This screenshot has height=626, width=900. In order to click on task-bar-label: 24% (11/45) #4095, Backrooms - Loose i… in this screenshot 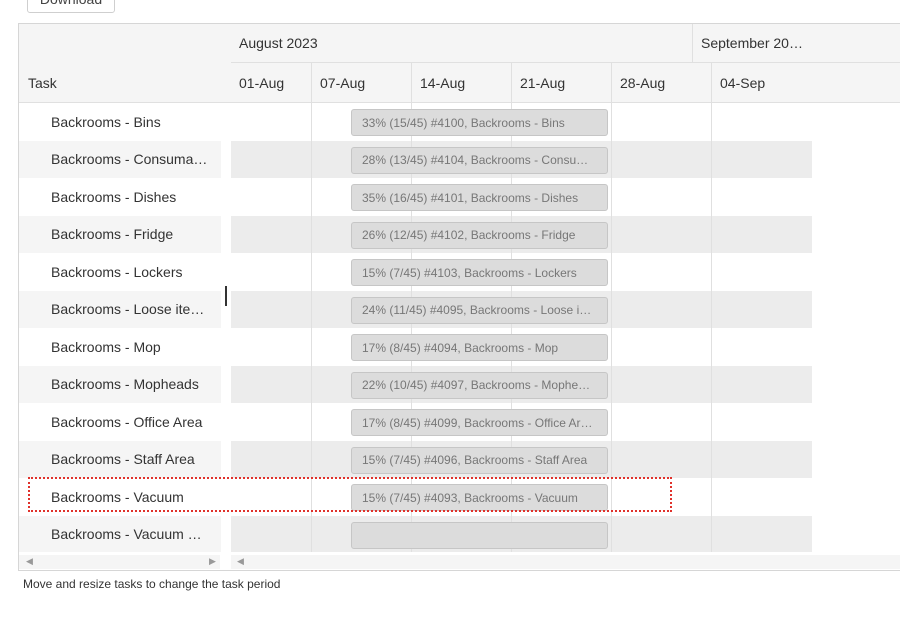, I will do `click(477, 310)`.